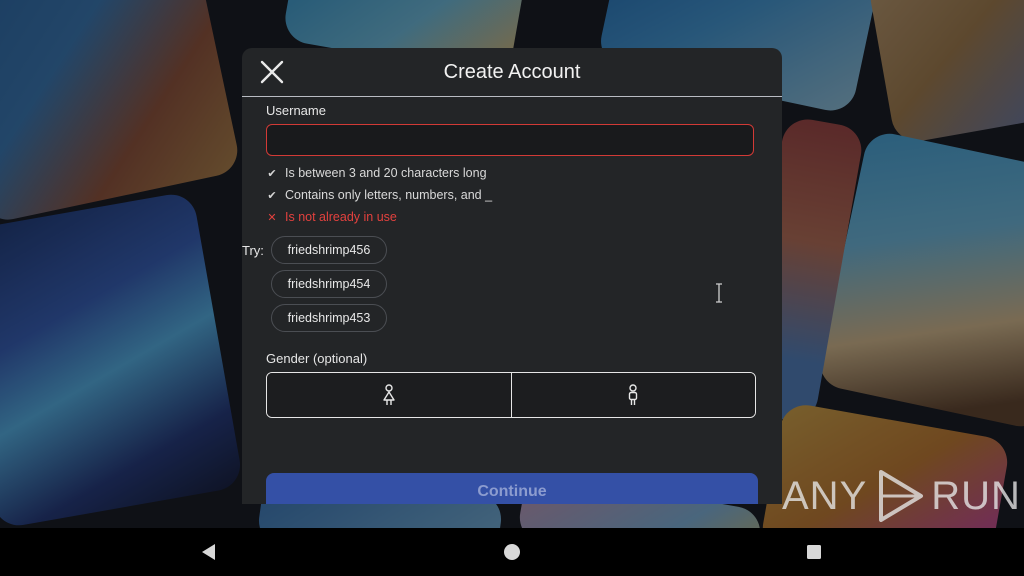  I want to click on continue-button: Continue, so click(512, 488).